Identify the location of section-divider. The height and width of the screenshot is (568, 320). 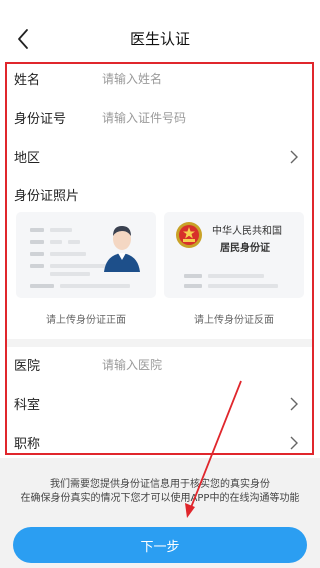
(159, 343).